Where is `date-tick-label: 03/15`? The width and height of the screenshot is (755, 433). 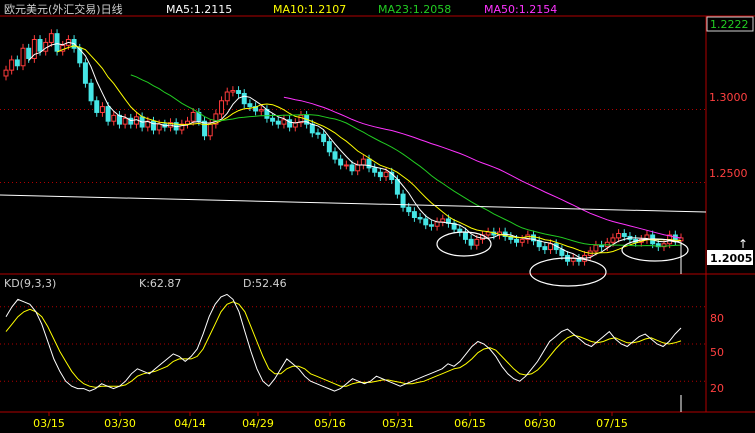
date-tick-label: 03/15 is located at coordinates (49, 423).